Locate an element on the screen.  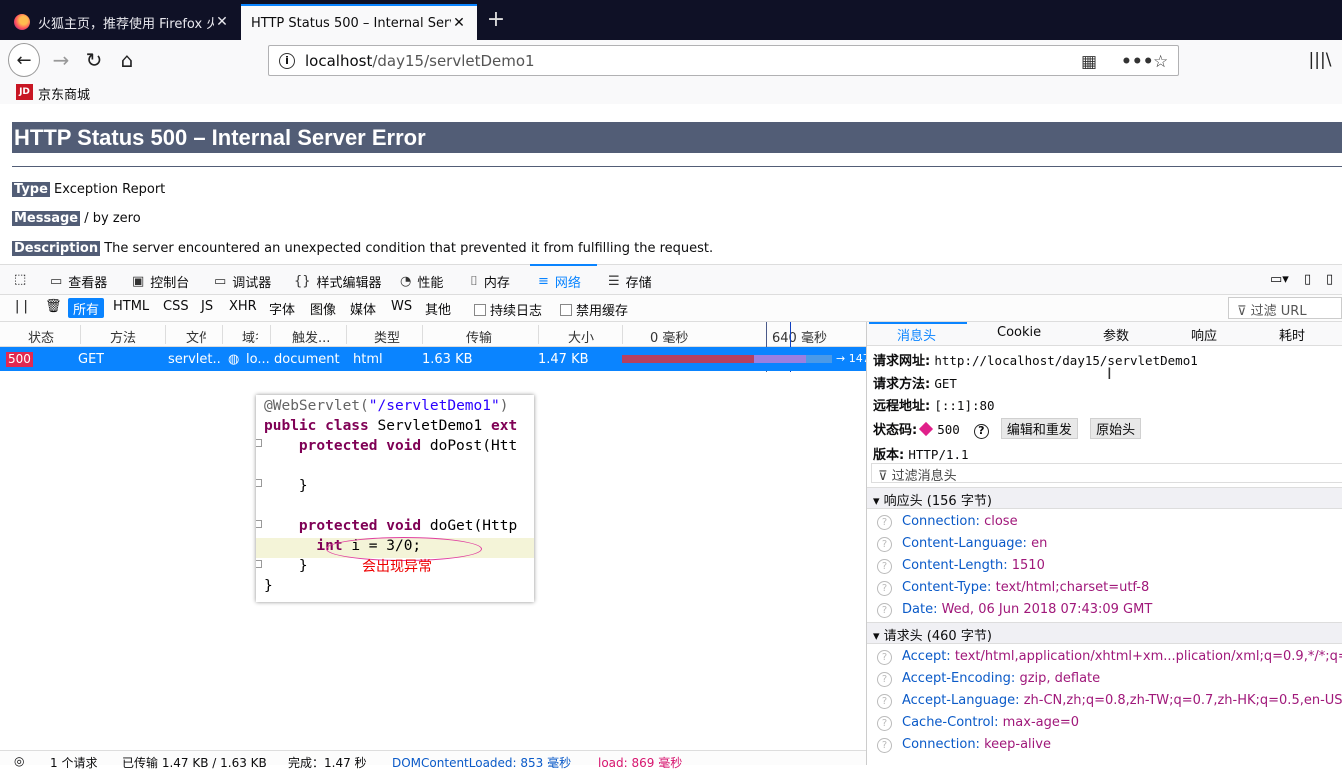
library-button: |||\ is located at coordinates (1320, 60).